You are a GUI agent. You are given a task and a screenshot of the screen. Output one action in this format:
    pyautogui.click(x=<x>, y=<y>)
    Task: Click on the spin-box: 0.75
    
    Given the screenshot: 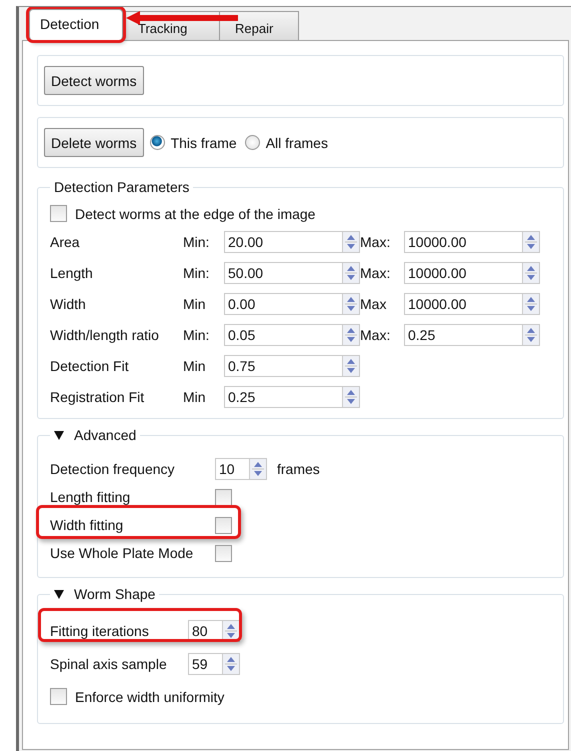 What is the action you would take?
    pyautogui.click(x=292, y=366)
    